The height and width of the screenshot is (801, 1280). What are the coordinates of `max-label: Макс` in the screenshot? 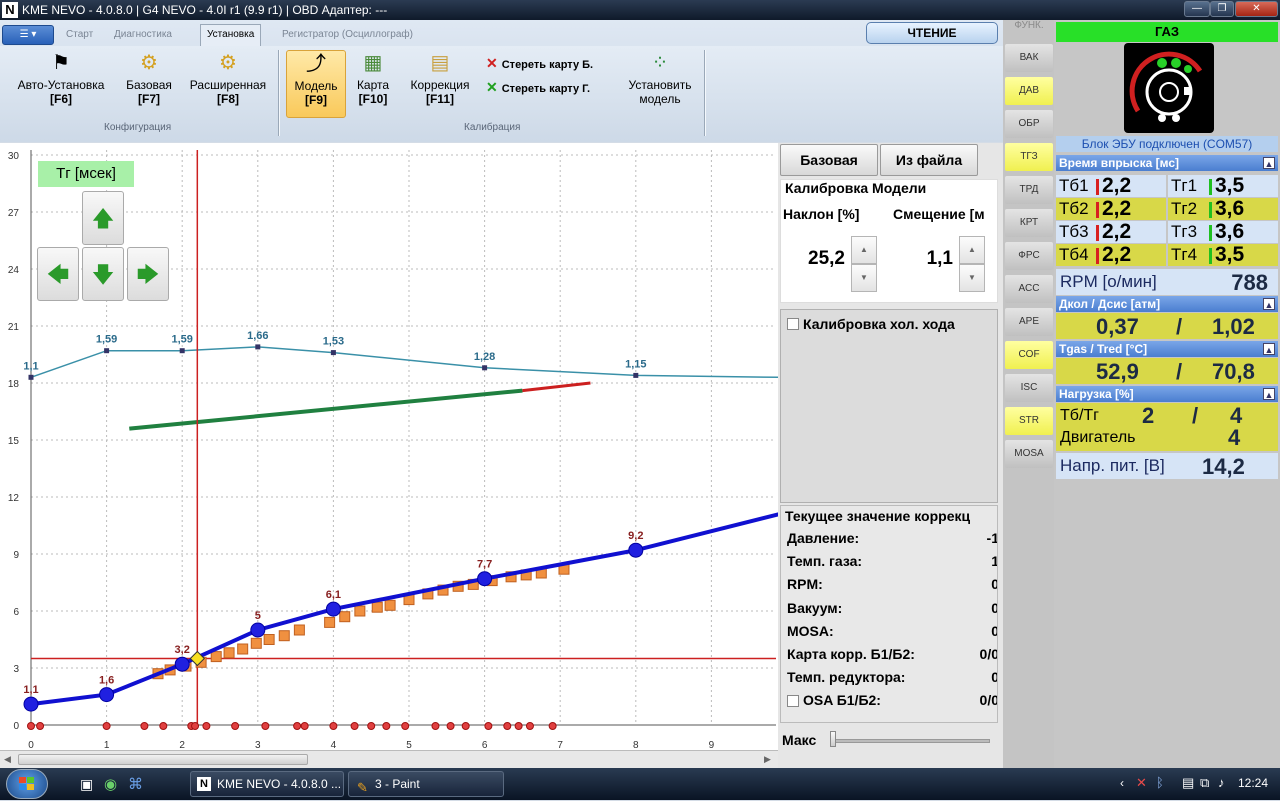 It's located at (799, 740).